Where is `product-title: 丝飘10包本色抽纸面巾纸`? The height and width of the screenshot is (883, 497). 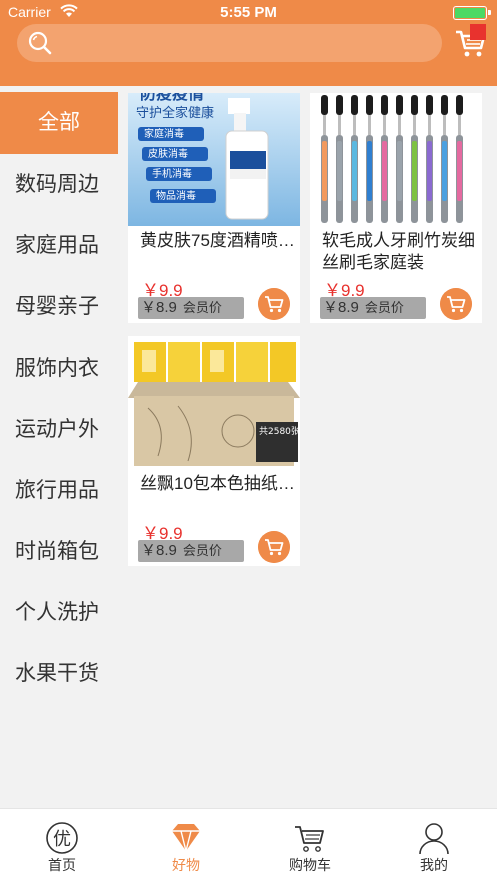 product-title: 丝飘10包本色抽纸面巾纸 is located at coordinates (218, 483).